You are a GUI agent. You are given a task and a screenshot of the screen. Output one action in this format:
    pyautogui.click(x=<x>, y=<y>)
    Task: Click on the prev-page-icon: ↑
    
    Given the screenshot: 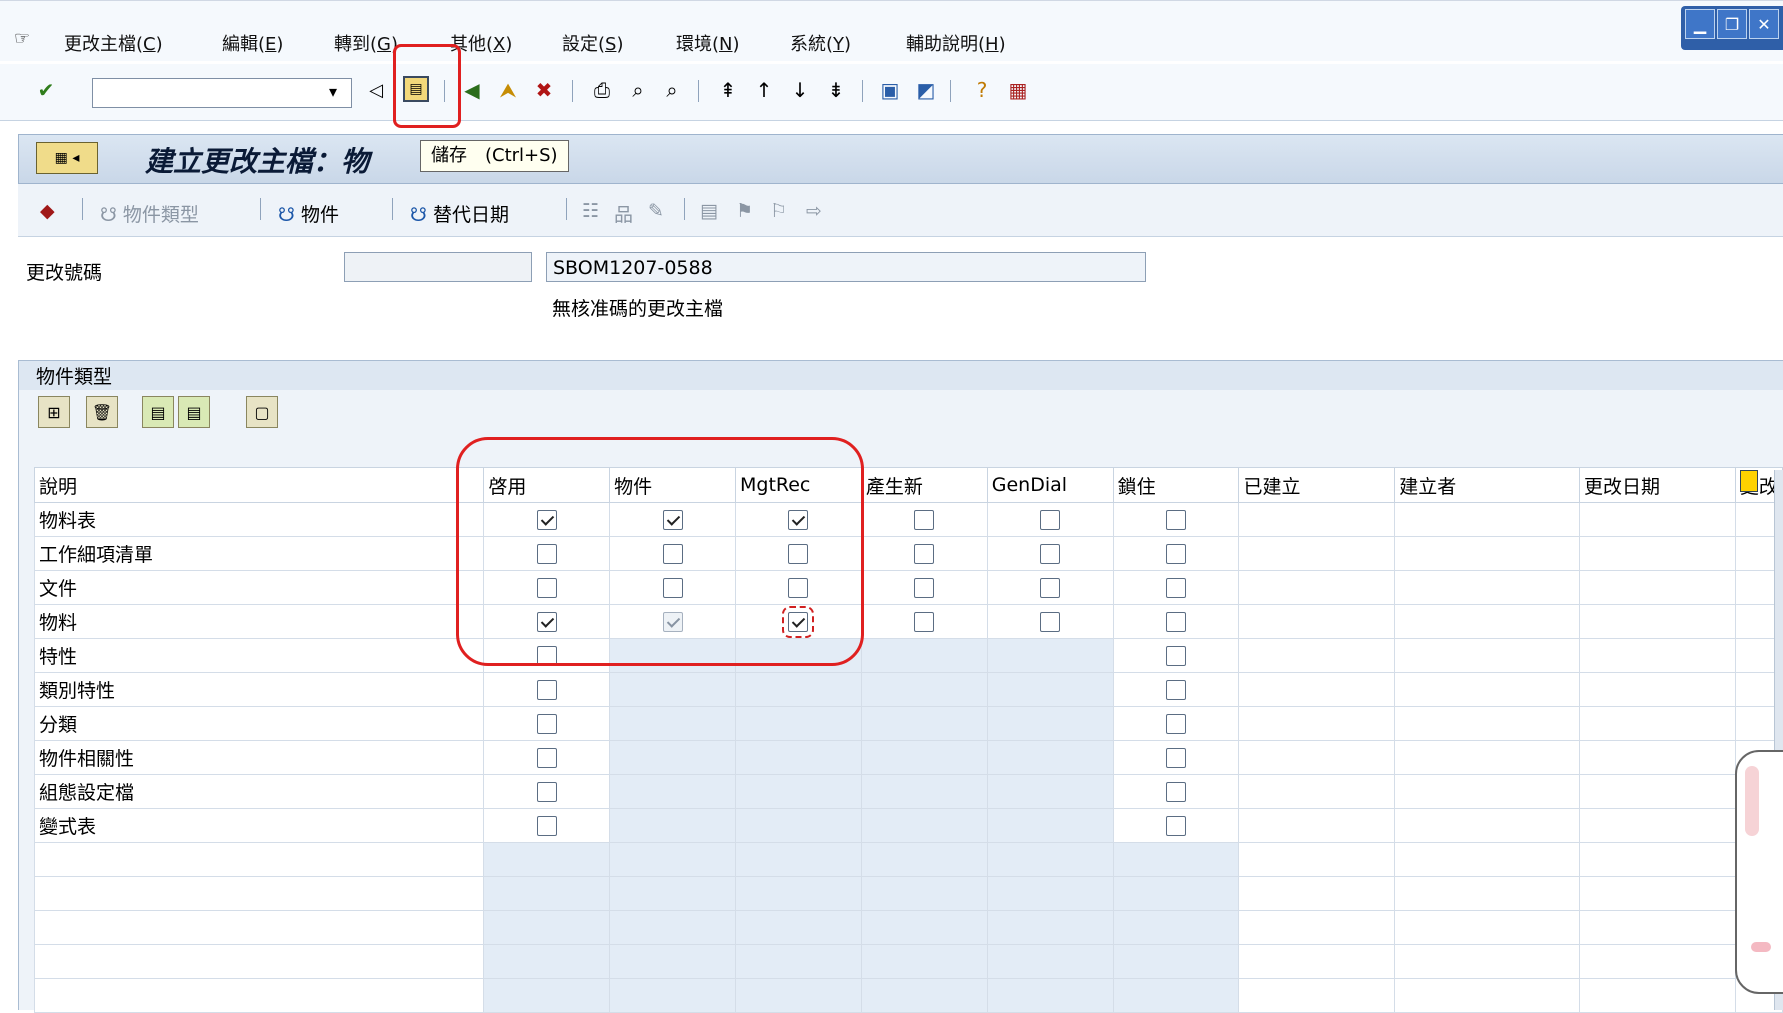 What is the action you would take?
    pyautogui.click(x=764, y=90)
    